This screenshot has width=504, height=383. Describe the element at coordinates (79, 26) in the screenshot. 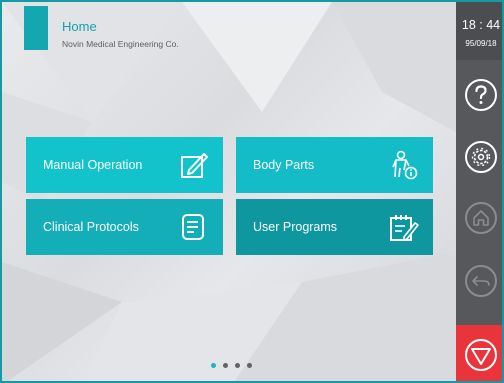

I see `page-title: Home` at that location.